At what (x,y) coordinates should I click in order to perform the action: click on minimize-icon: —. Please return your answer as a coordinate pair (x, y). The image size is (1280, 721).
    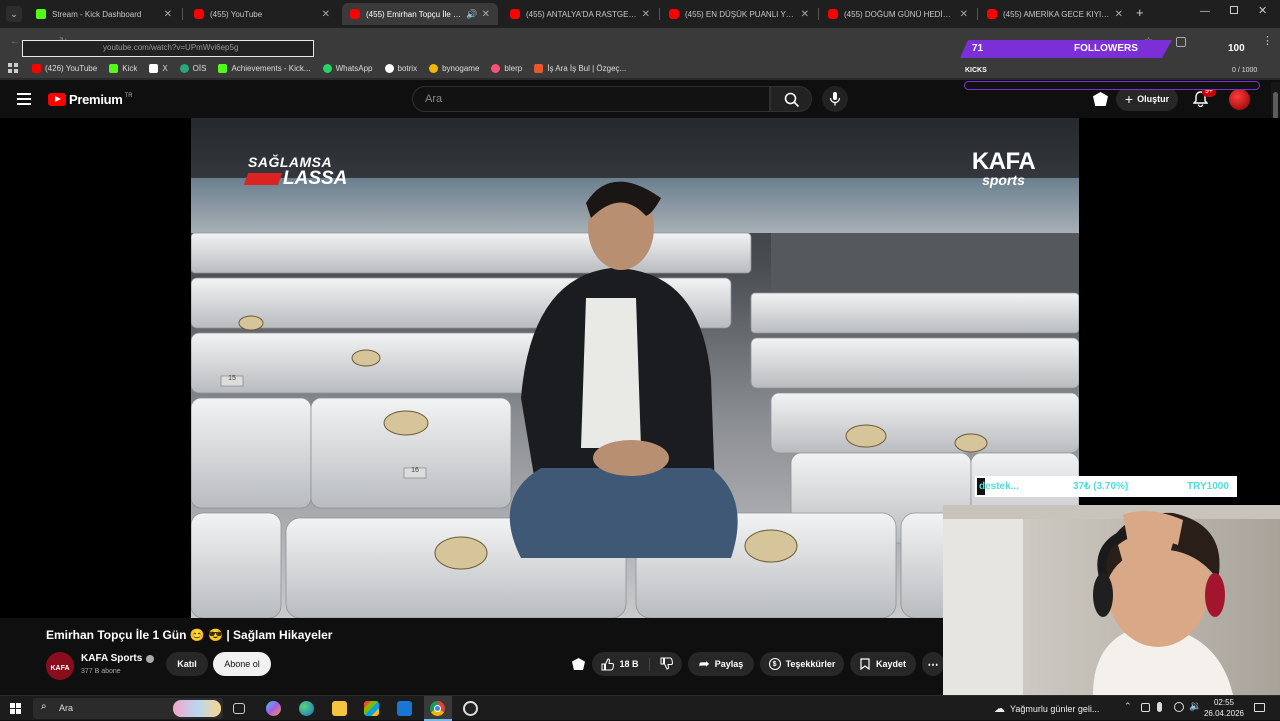
    Looking at the image, I should click on (1205, 11).